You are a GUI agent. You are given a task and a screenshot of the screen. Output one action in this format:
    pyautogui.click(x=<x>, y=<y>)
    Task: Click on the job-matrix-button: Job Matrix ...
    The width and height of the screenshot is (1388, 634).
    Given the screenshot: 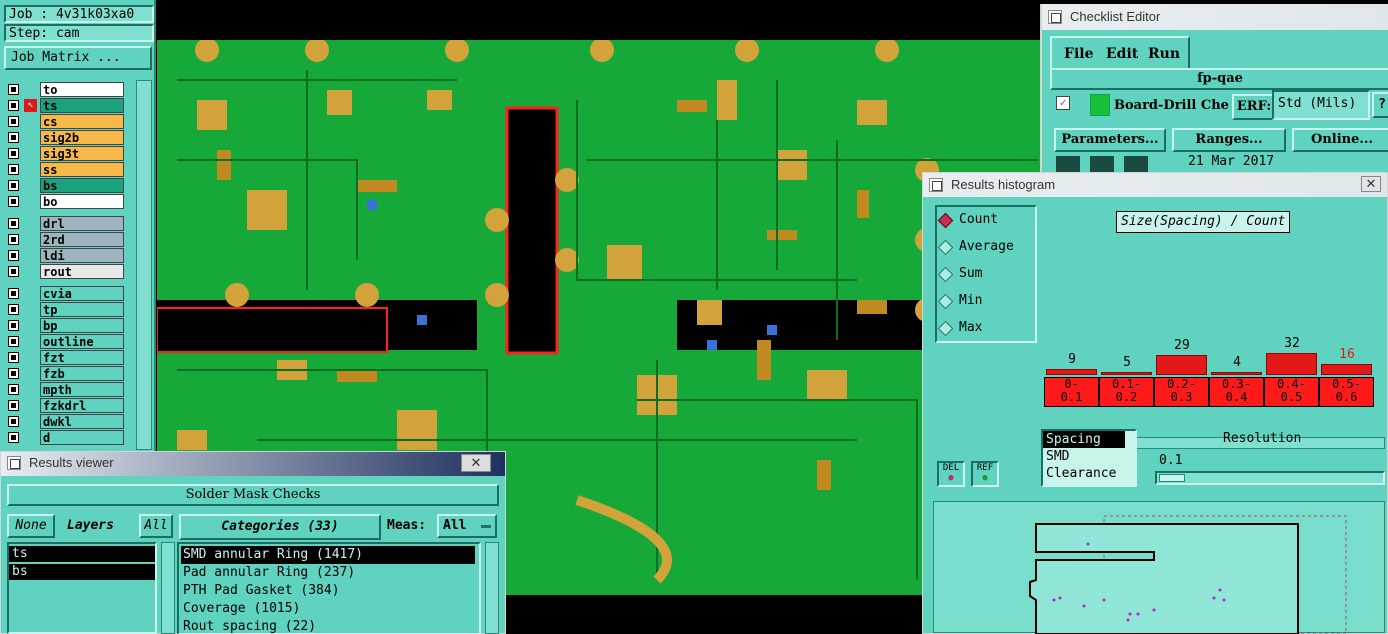 What is the action you would take?
    pyautogui.click(x=78, y=58)
    